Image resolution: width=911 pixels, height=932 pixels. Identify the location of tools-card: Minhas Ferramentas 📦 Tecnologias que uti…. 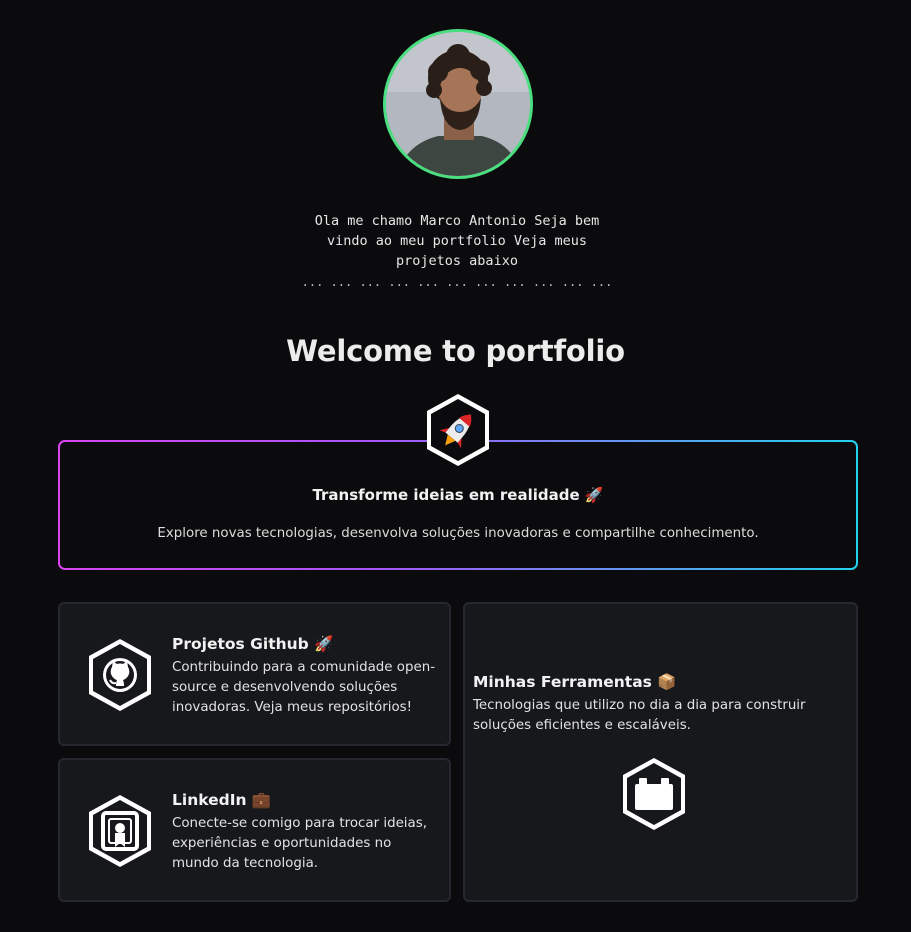
(660, 752).